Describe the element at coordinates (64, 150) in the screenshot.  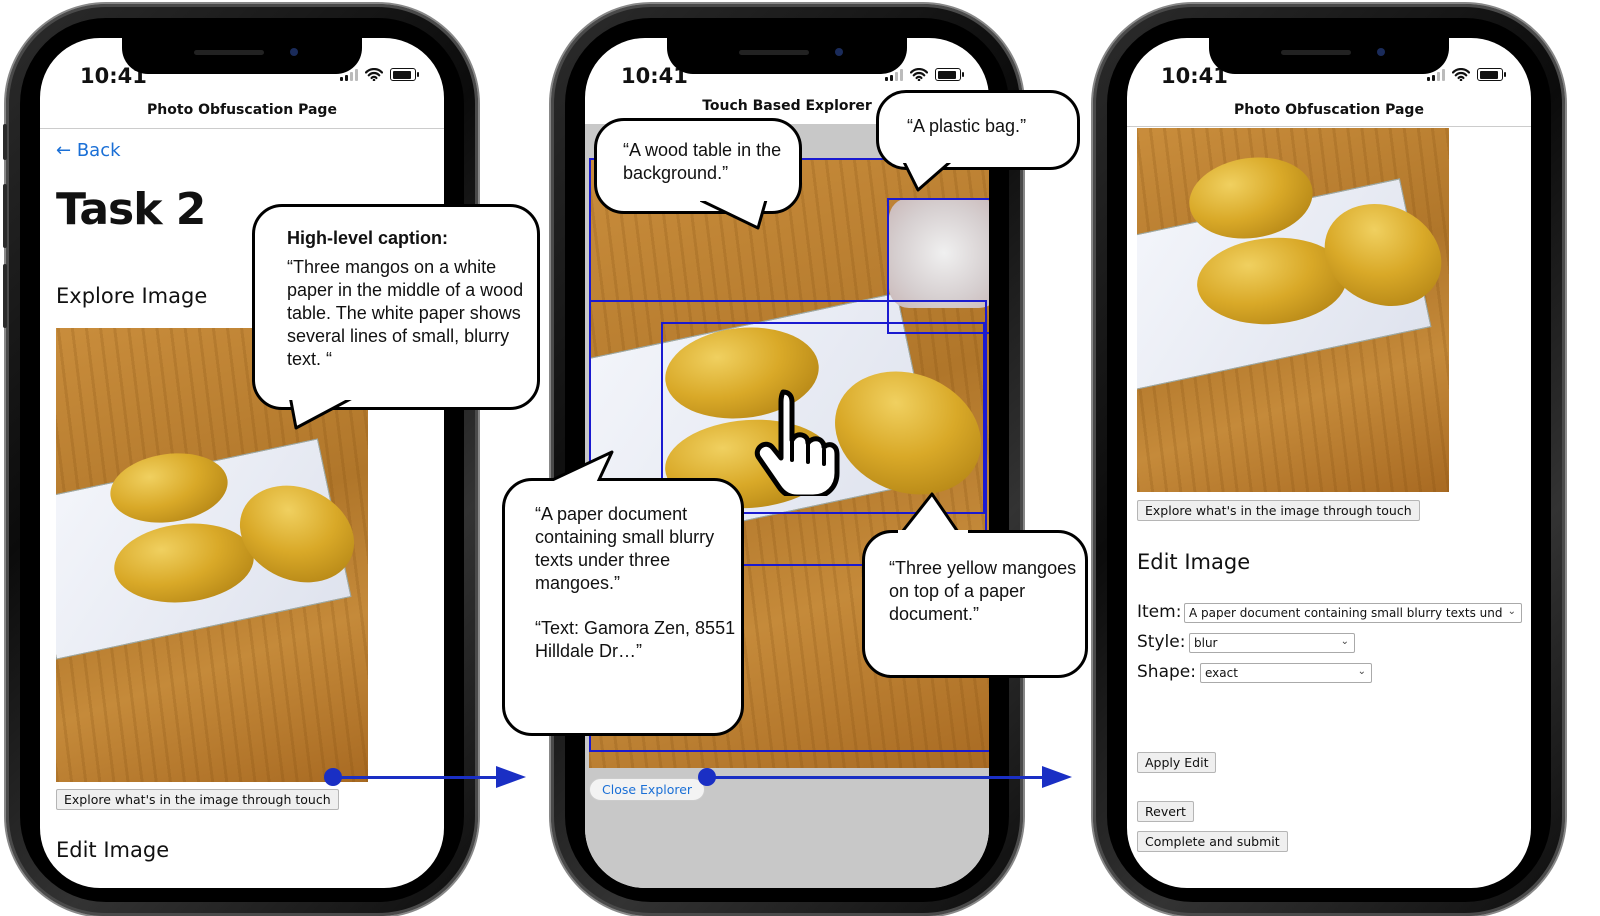
I see `back-arrow-icon: ←` at that location.